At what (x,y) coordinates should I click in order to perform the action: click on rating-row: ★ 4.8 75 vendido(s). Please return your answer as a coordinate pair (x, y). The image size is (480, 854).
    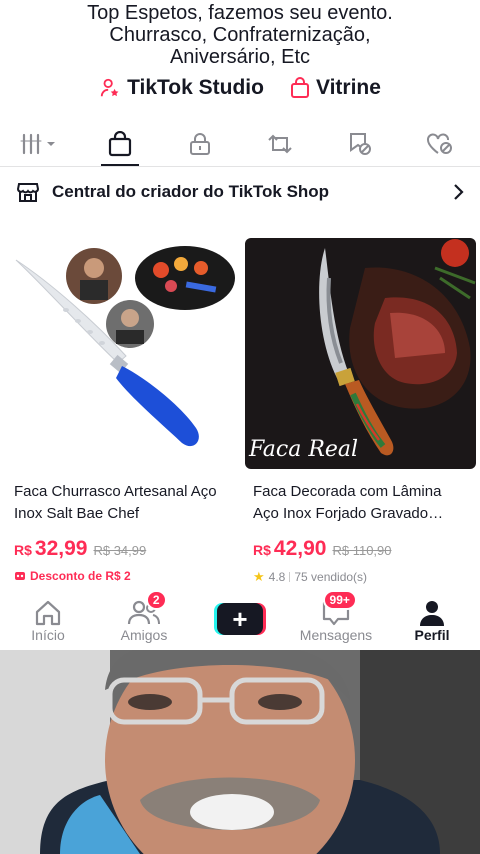
    Looking at the image, I should click on (364, 577).